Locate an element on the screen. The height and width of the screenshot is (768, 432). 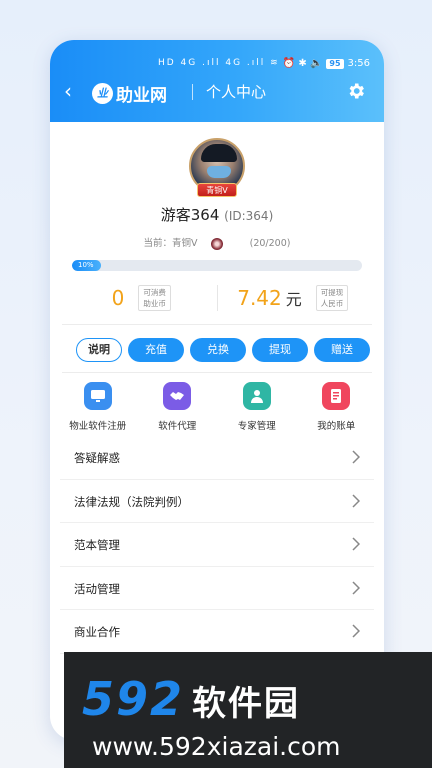
user-name: 游客364 is located at coordinates (190, 215).